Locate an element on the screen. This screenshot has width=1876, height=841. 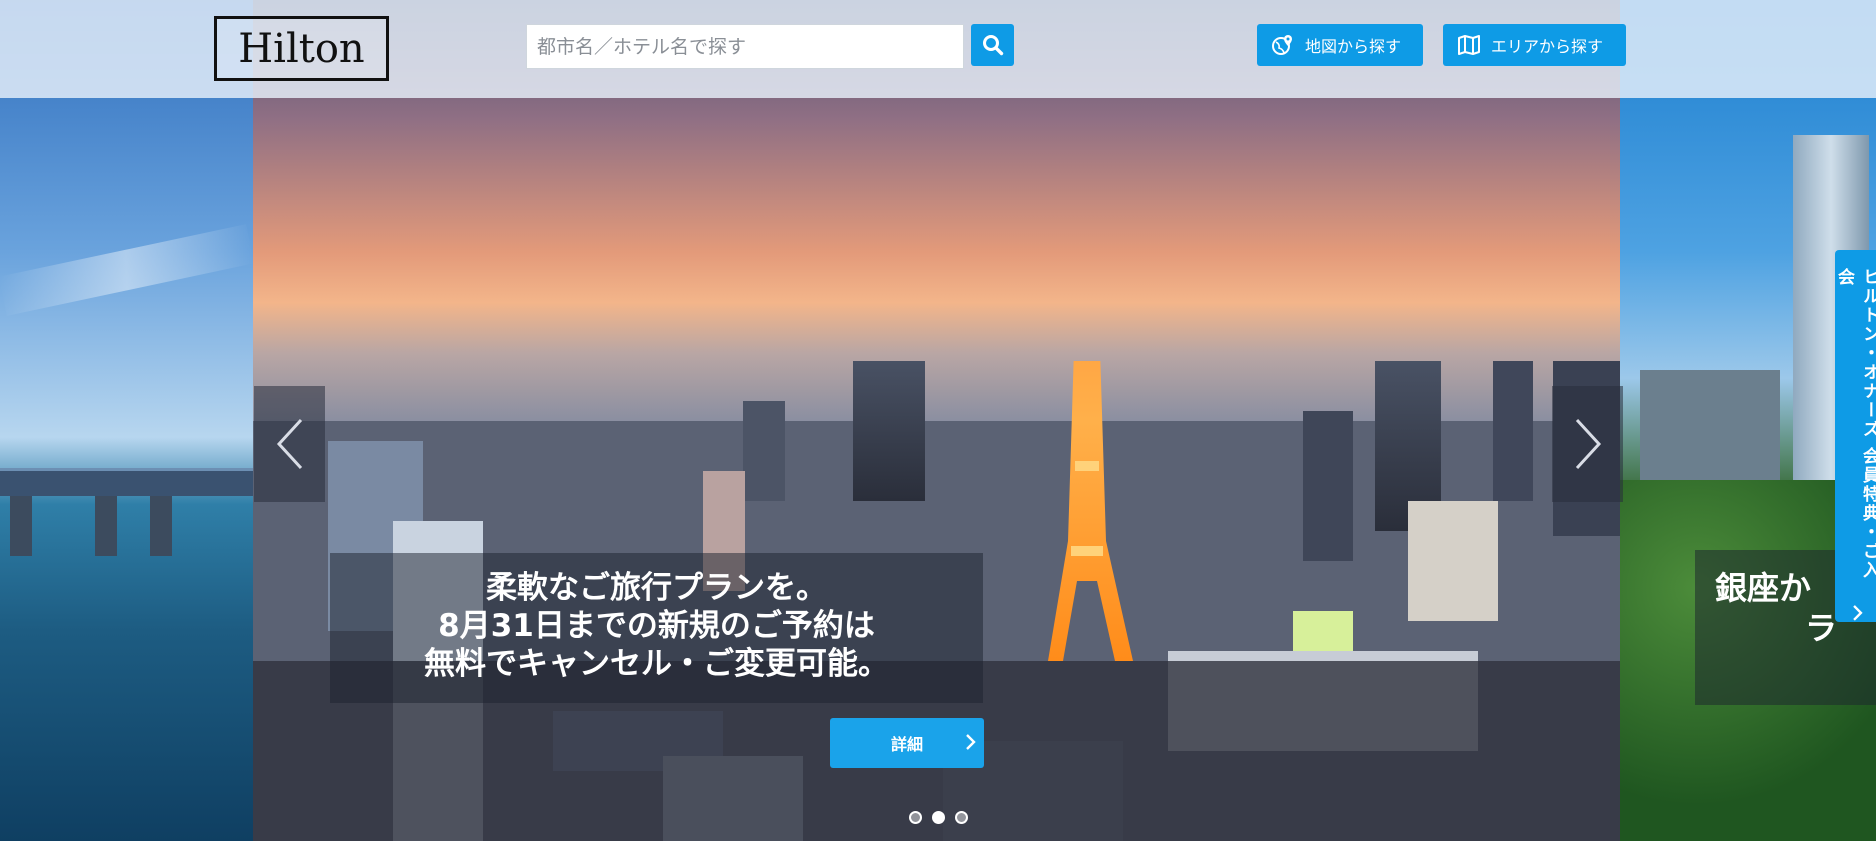
slide-caption-line2: 8月31日までの新規のご予約は is located at coordinates (656, 626).